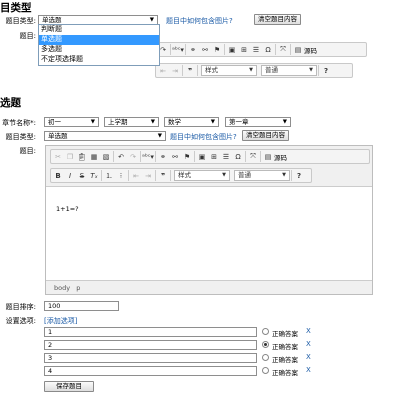  I want to click on type-dropdown-menu: 判断题 单选题 多选题 不定项选择题, so click(99, 45).